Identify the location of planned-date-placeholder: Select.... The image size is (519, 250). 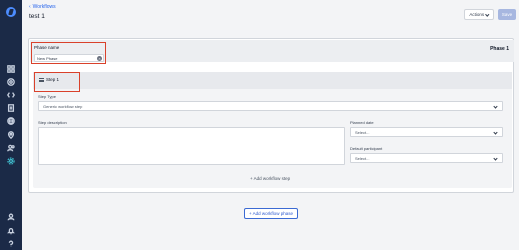
(362, 132).